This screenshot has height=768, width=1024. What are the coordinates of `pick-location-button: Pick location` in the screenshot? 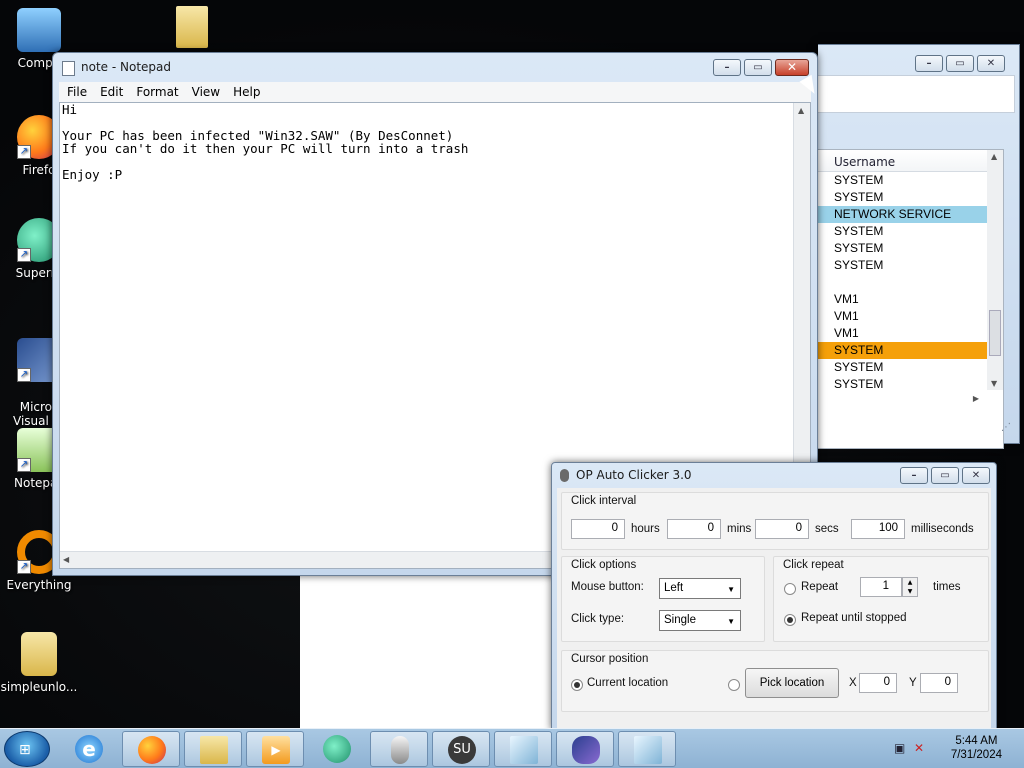 It's located at (792, 683).